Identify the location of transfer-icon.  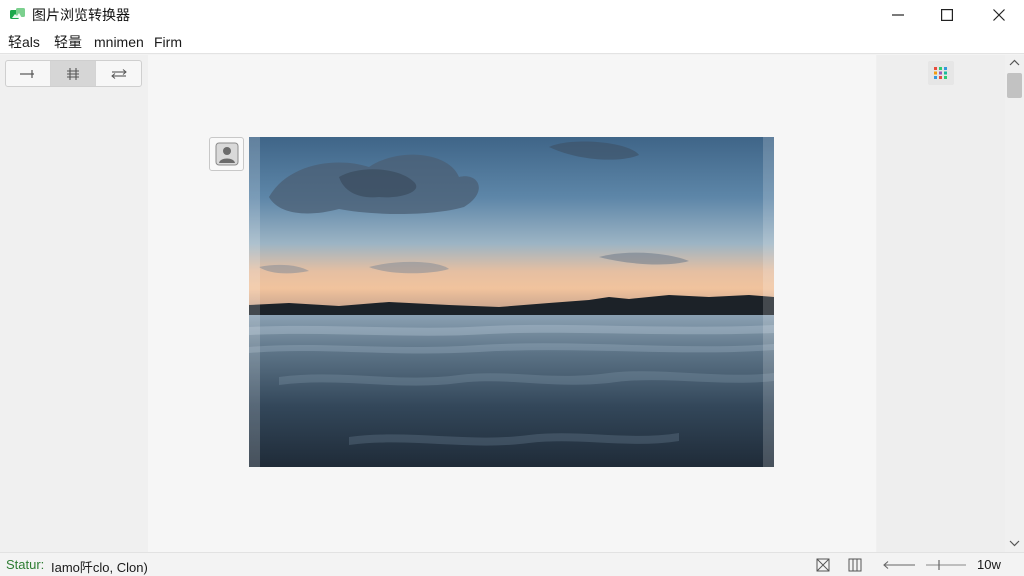
(118, 73).